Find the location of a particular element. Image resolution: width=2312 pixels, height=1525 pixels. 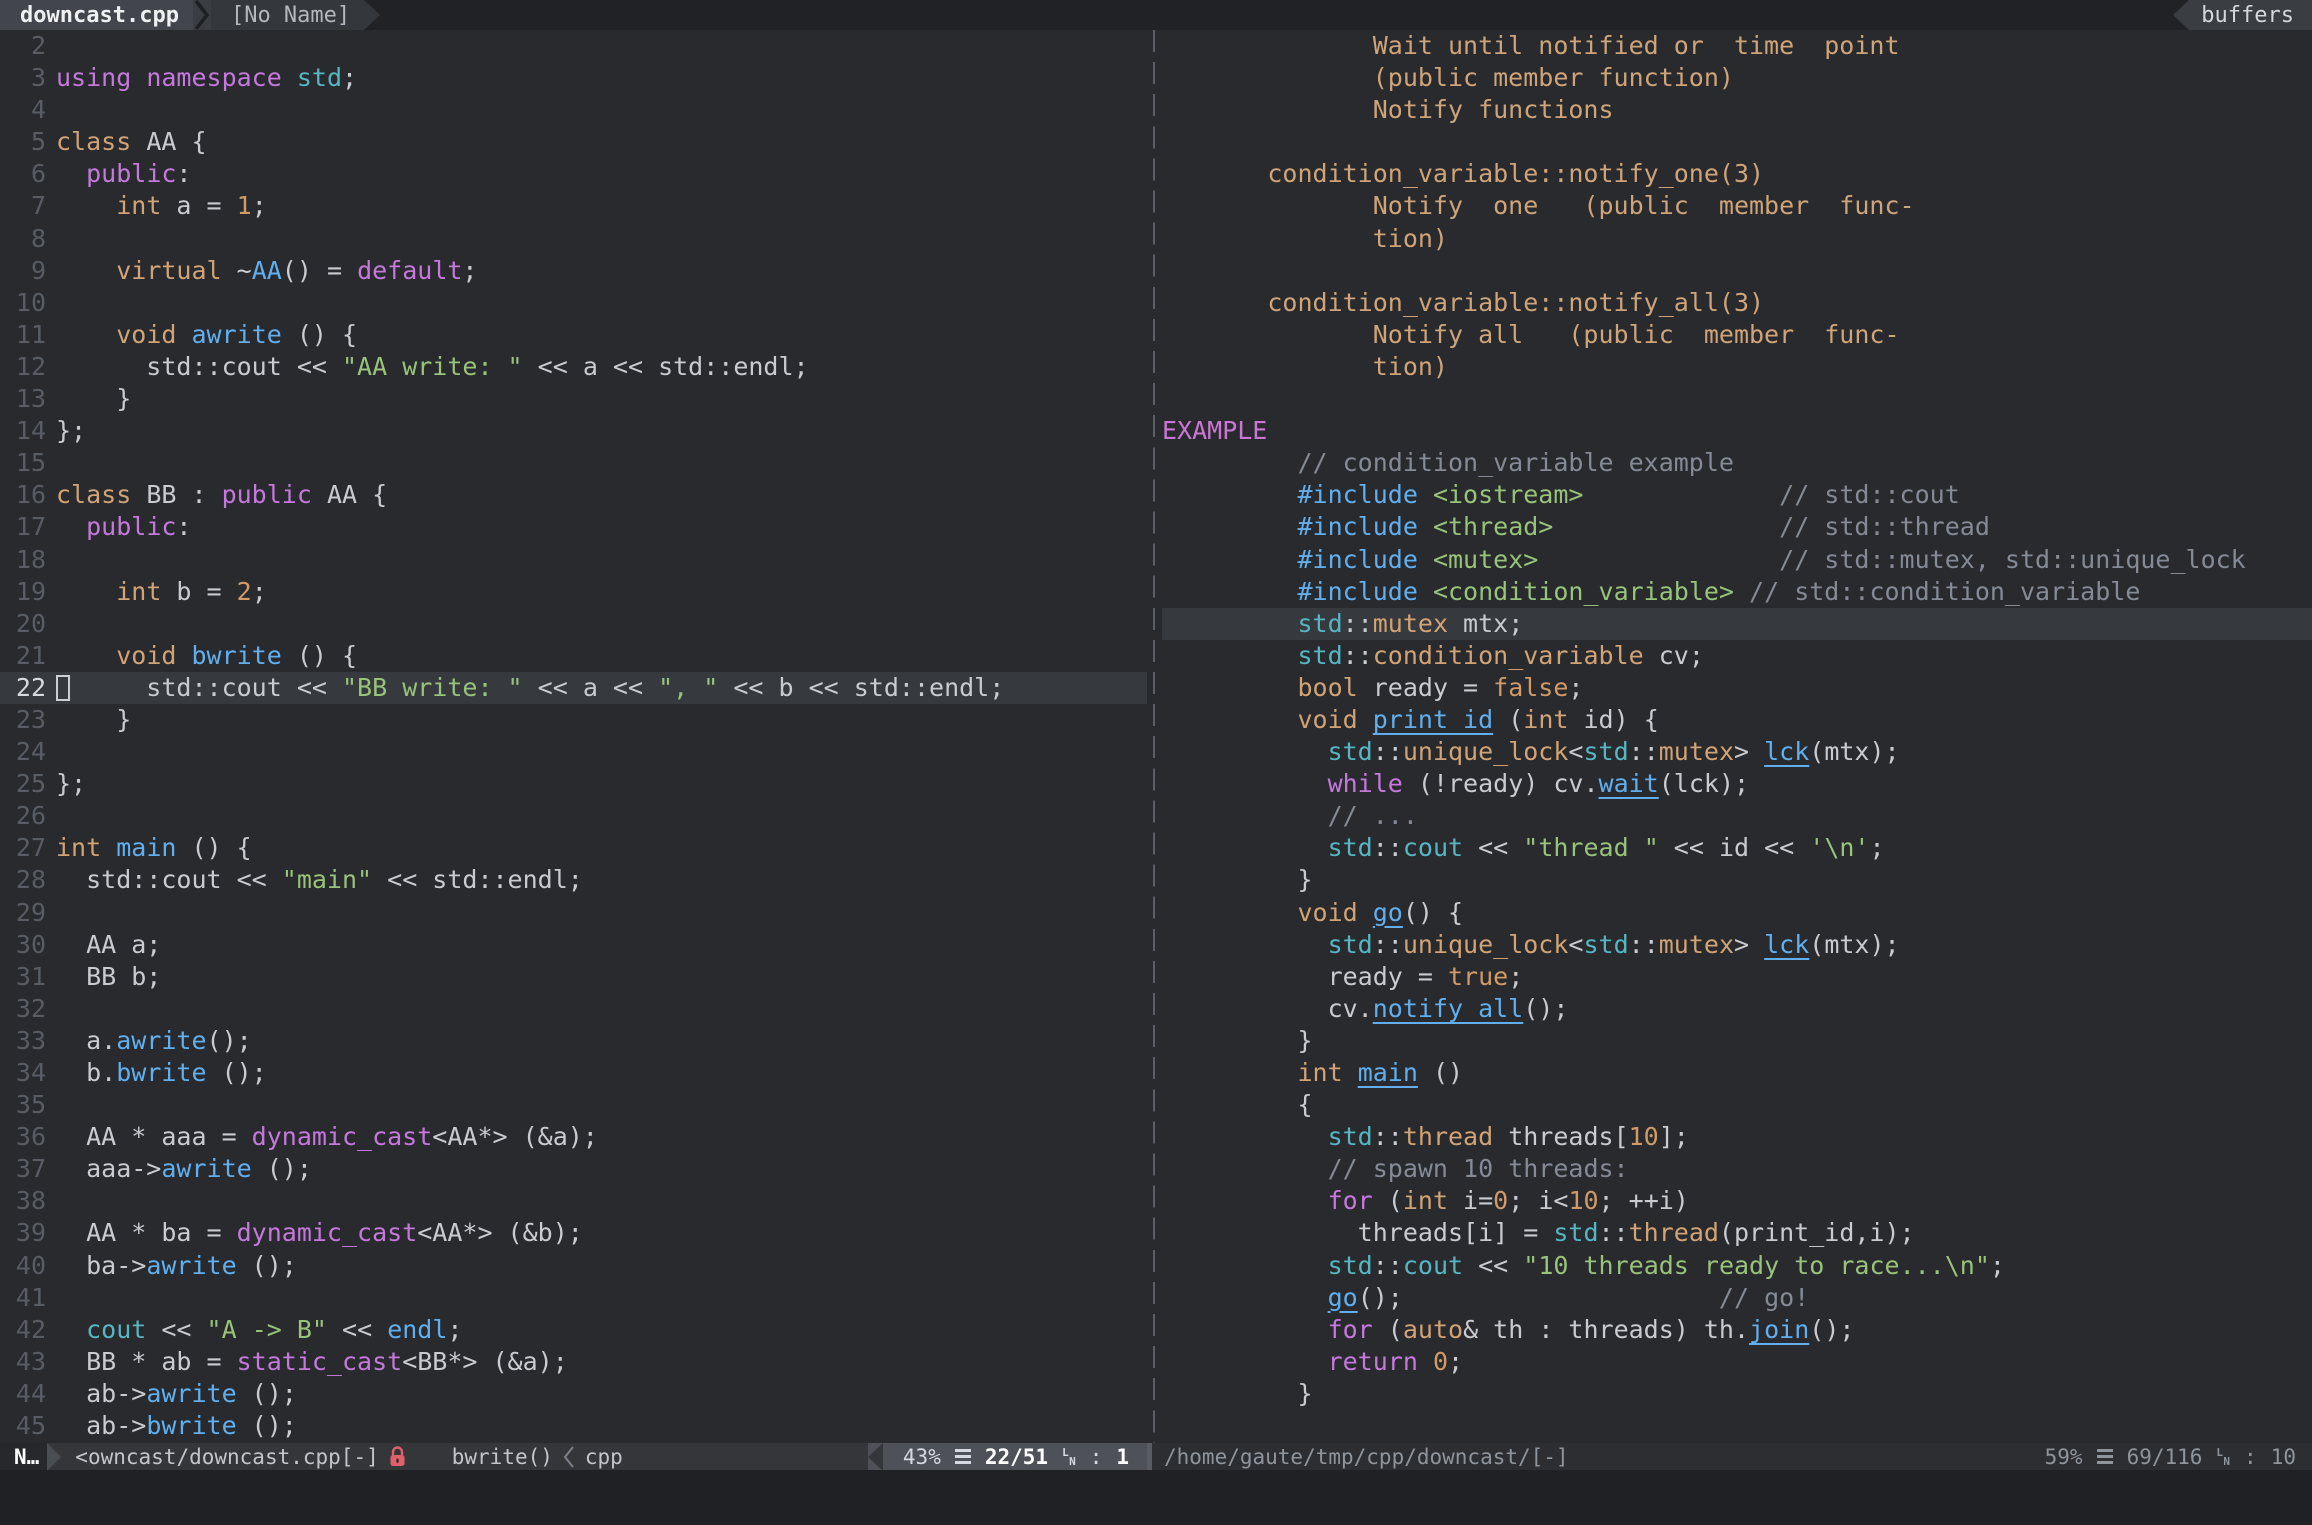

code-line: 36 AA * aaa = dynamic_cast<AA*> (&a); is located at coordinates (573, 1137).